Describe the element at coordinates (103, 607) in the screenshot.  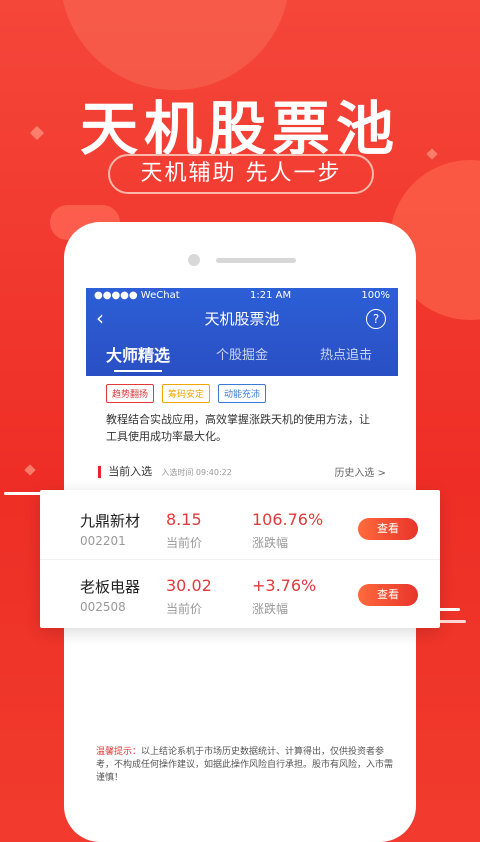
I see `stock-code: 002508` at that location.